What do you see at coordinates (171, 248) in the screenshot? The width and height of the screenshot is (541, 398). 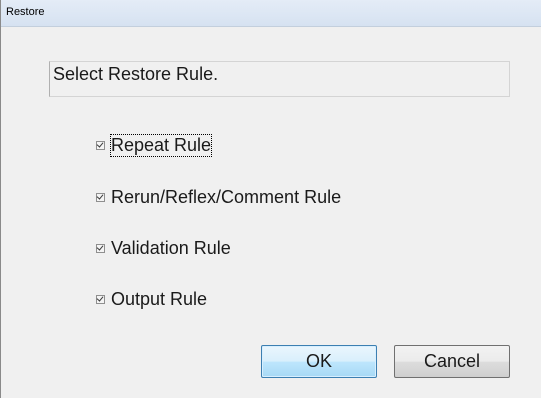 I see `validation-rule-label: Validation Rule` at bounding box center [171, 248].